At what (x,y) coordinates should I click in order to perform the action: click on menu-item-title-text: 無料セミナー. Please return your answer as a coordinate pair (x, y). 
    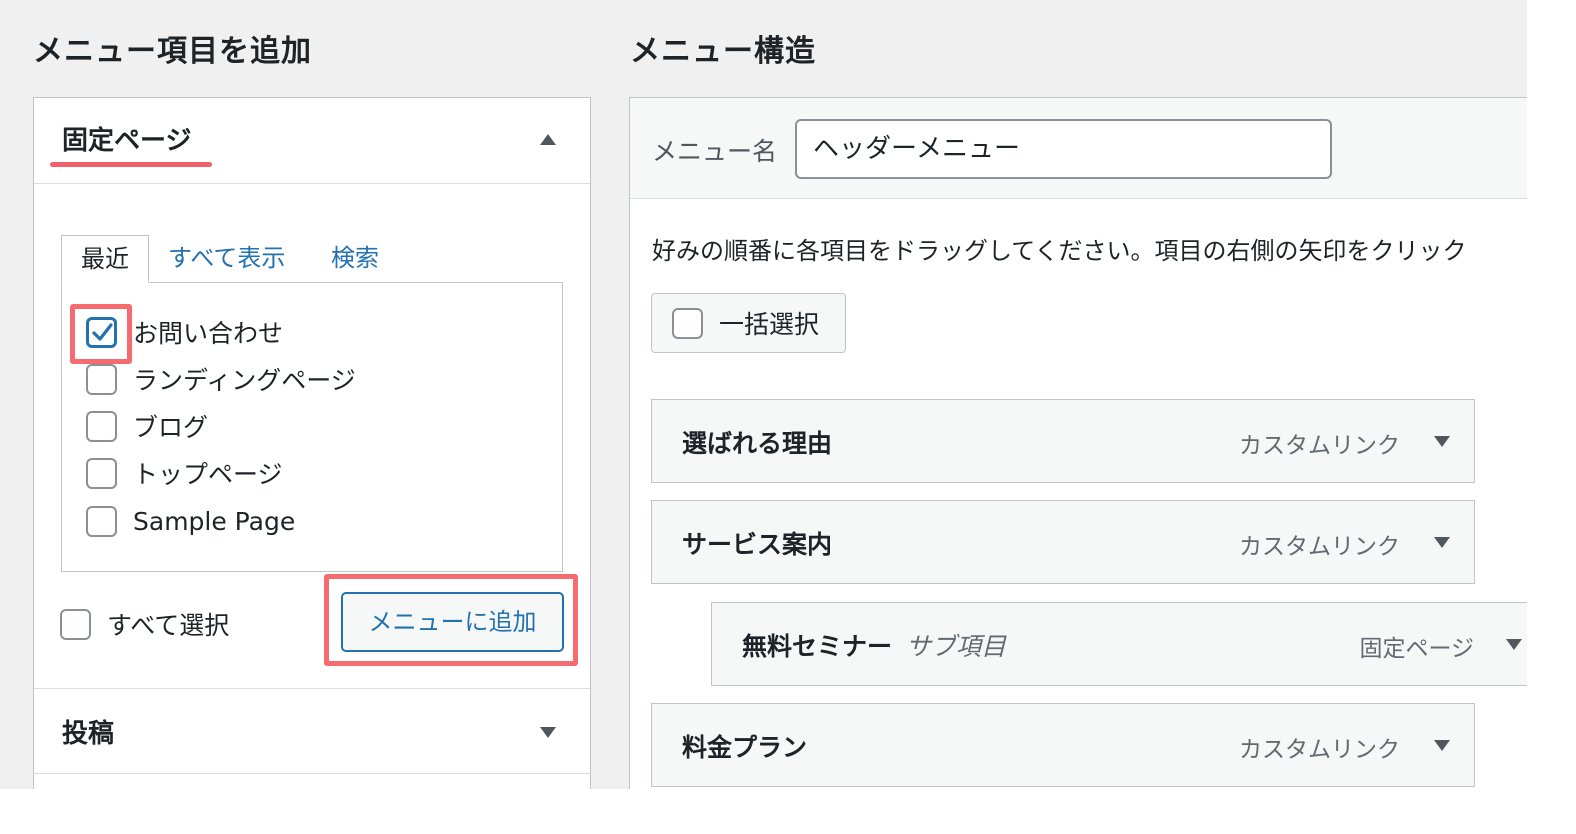
    Looking at the image, I should click on (817, 646).